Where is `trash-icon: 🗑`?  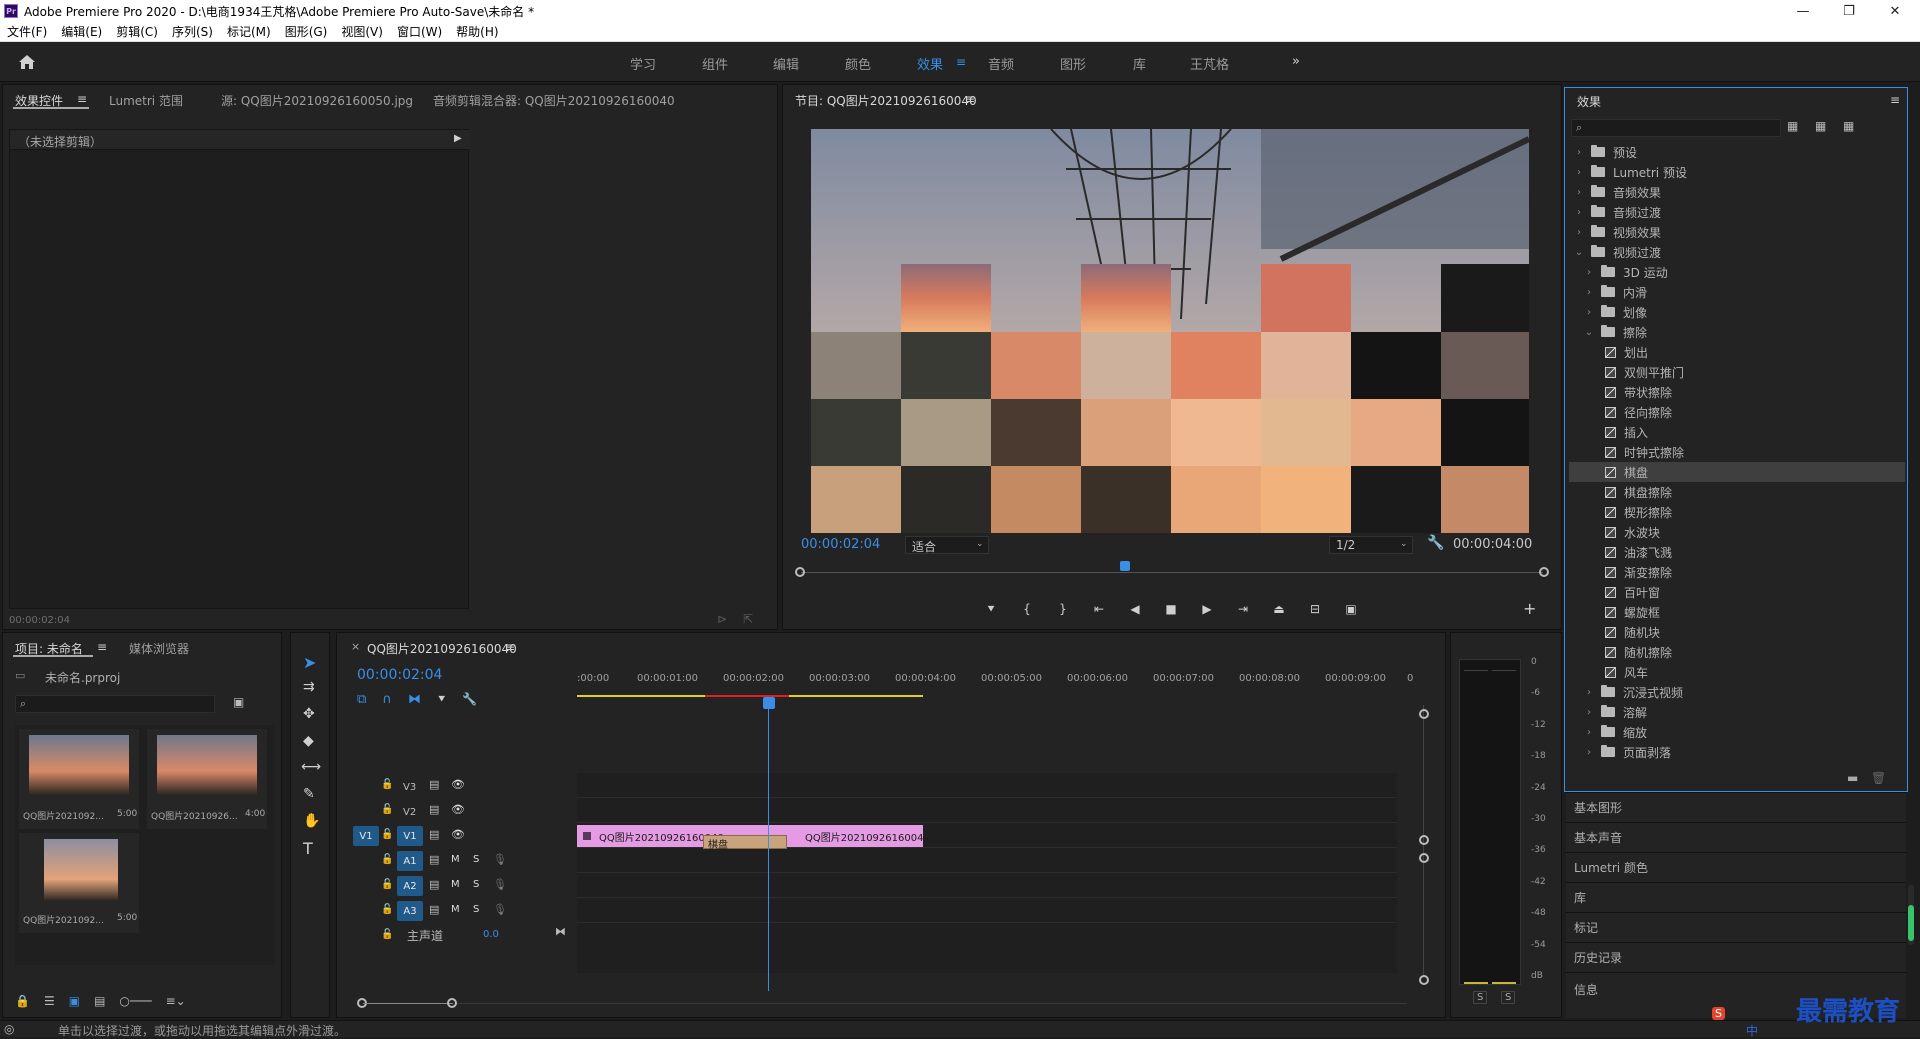 trash-icon: 🗑 is located at coordinates (1878, 778).